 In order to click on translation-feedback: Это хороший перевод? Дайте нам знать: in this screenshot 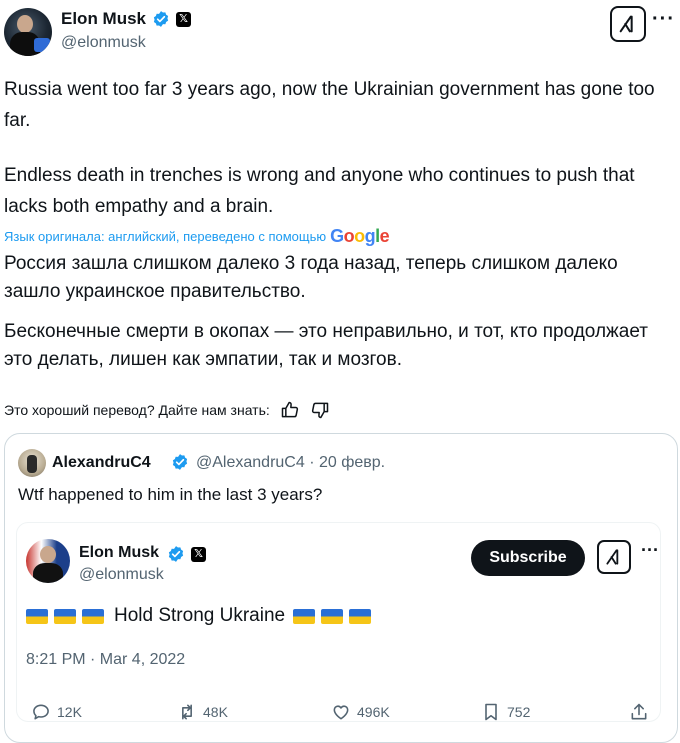, I will do `click(167, 410)`.